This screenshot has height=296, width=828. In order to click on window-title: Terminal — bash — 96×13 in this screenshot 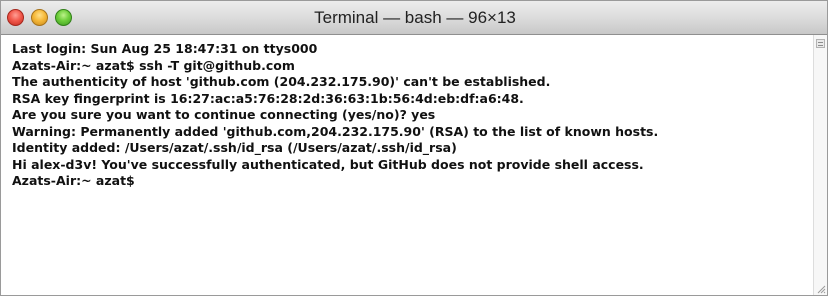, I will do `click(415, 17)`.